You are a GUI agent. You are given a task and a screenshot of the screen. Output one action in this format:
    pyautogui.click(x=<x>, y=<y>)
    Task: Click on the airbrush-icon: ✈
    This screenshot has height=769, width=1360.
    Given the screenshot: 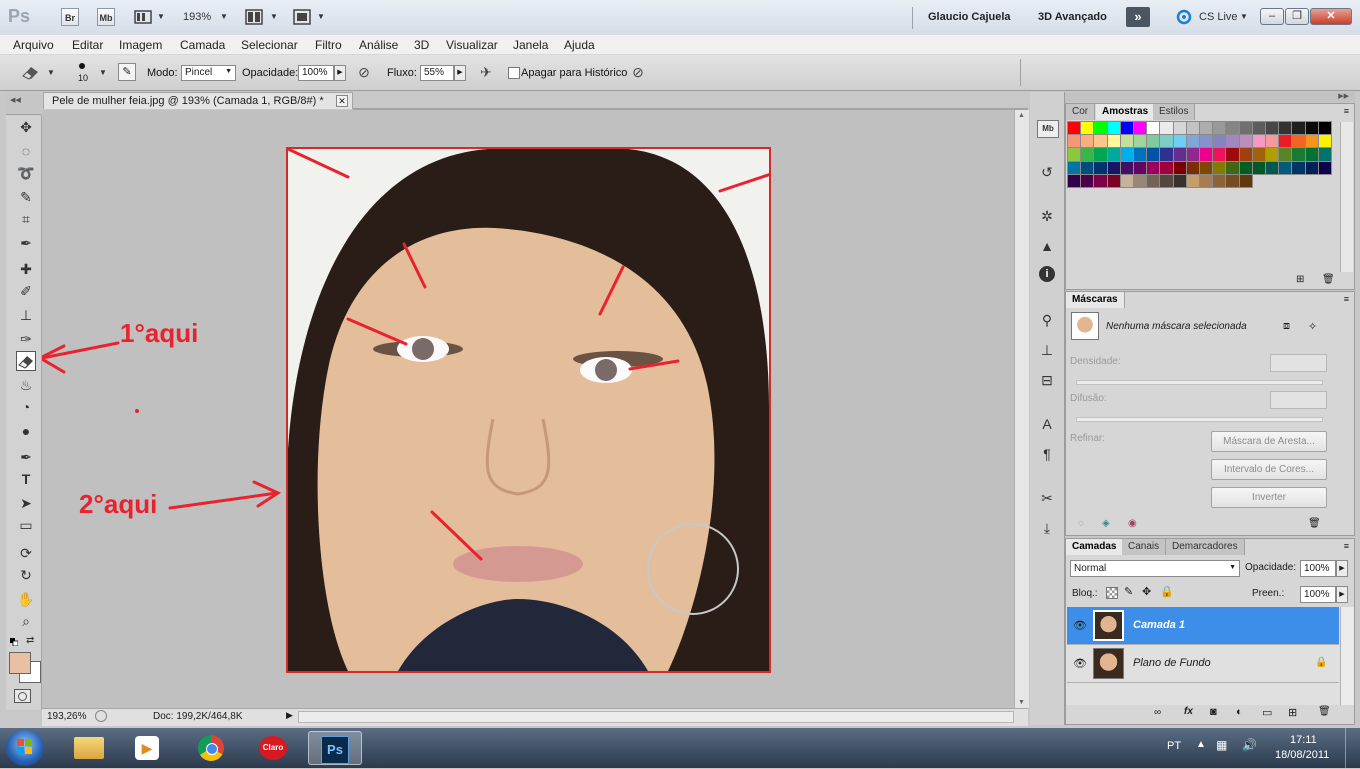 What is the action you would take?
    pyautogui.click(x=486, y=73)
    